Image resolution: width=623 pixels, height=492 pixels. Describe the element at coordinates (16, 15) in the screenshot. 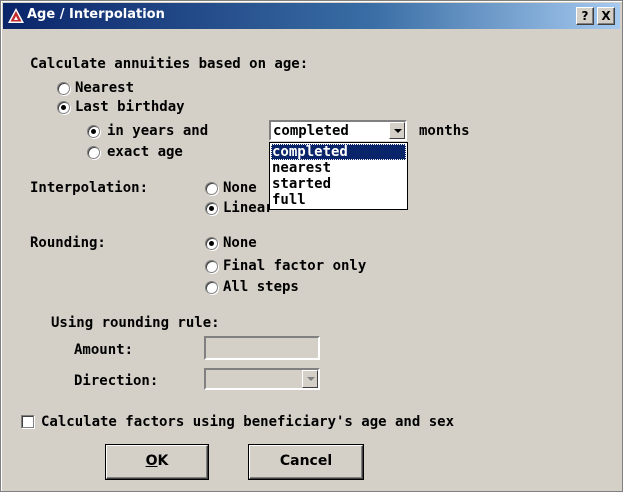

I see `app-logo-icon` at that location.